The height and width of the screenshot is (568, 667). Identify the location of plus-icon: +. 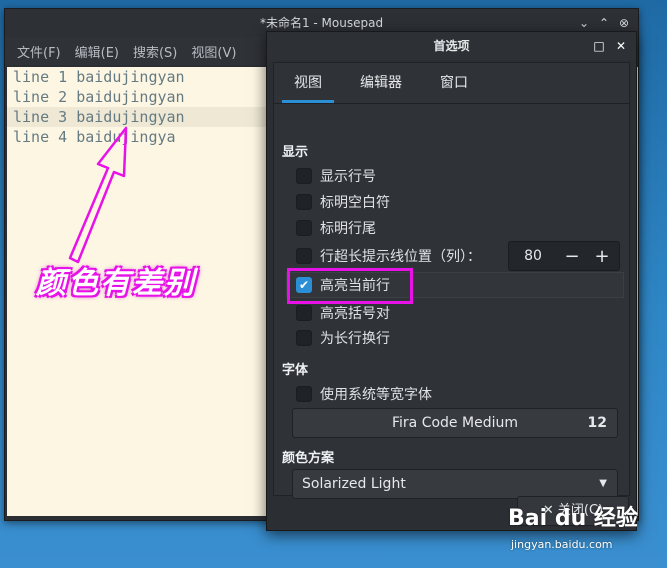
(602, 256).